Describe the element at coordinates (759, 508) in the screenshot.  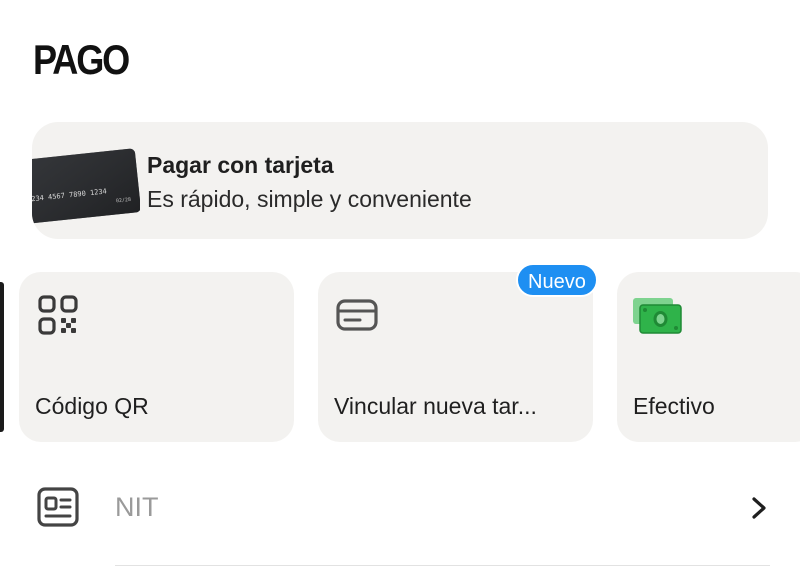
I see `chevron-right-icon` at that location.